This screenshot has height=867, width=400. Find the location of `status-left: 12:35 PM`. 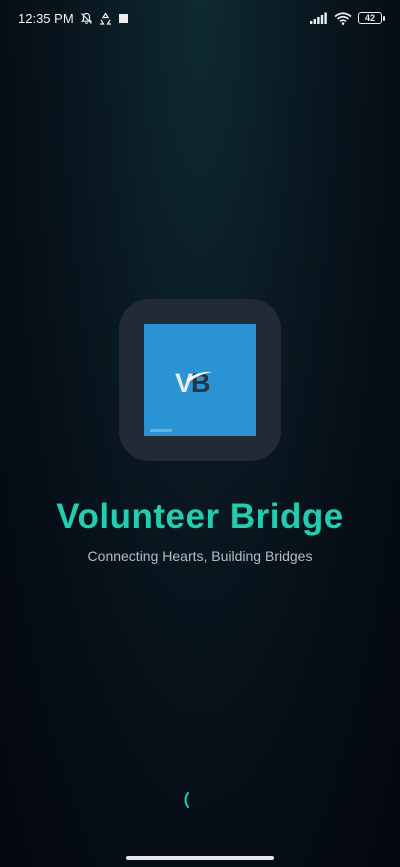

status-left: 12:35 PM is located at coordinates (73, 18).